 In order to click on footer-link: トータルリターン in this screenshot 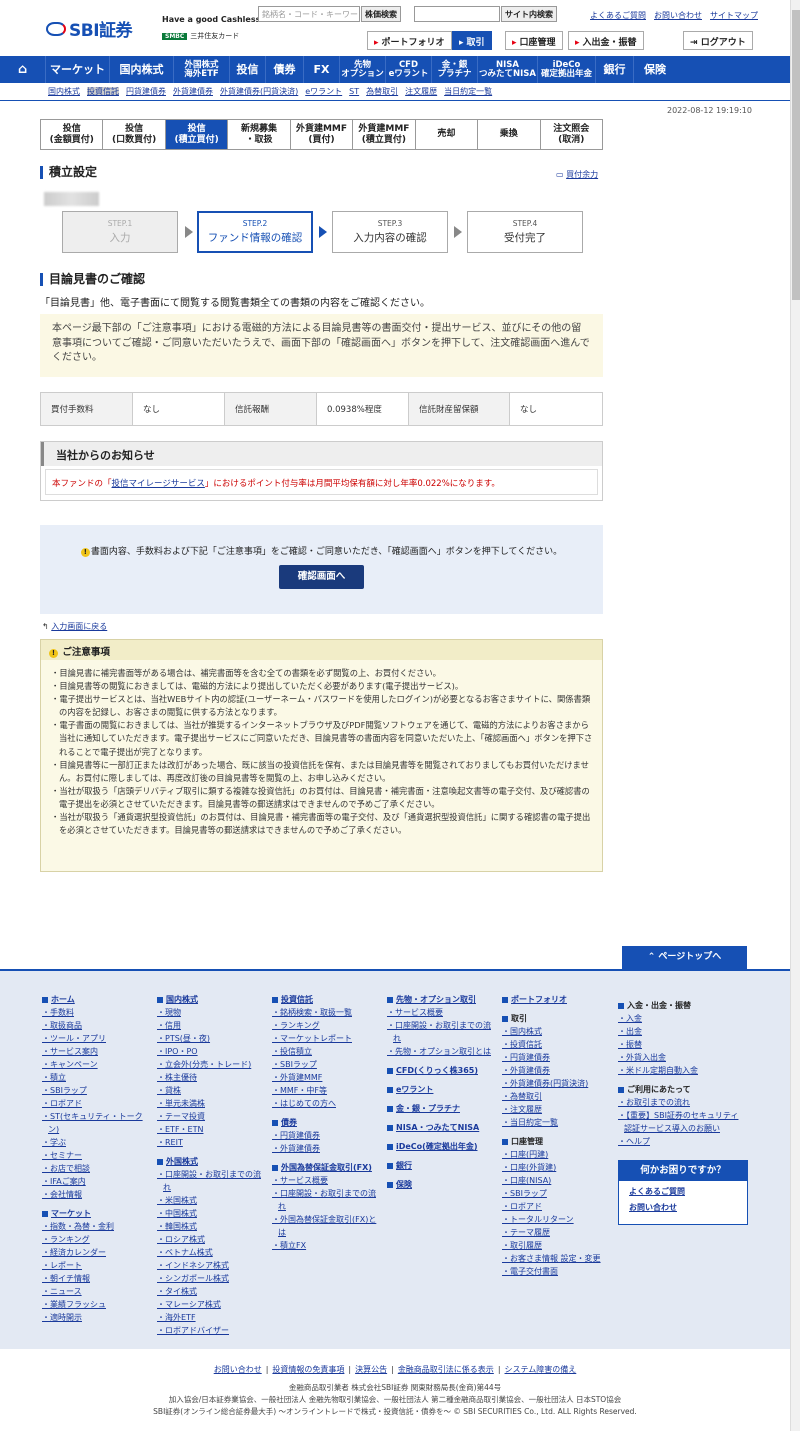, I will do `click(557, 1219)`.